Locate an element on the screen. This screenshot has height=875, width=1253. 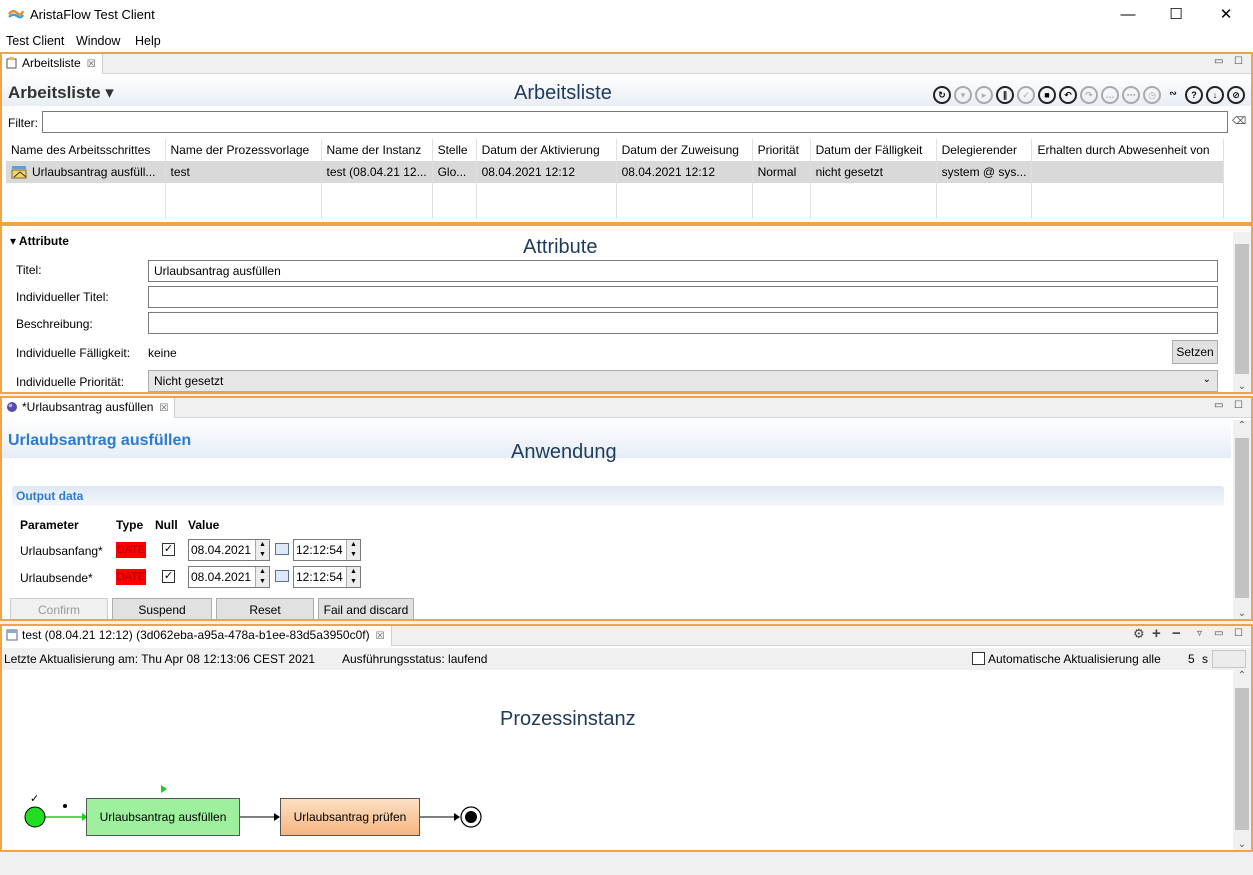
play-icon: ▸ is located at coordinates (984, 95).